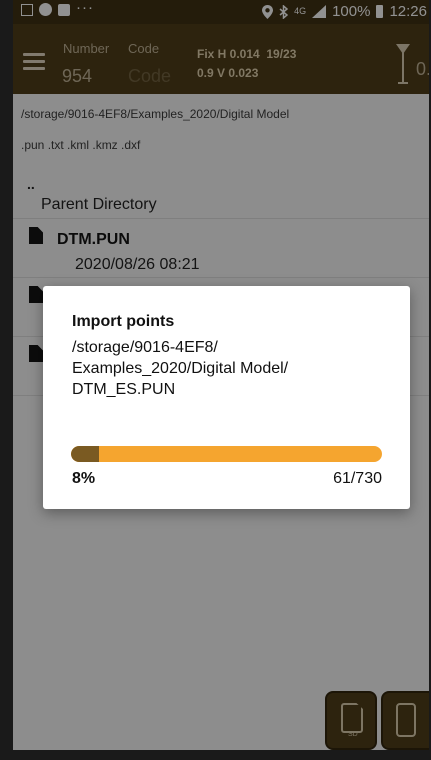 The width and height of the screenshot is (431, 760). What do you see at coordinates (6, 380) in the screenshot?
I see `device-frame-left` at bounding box center [6, 380].